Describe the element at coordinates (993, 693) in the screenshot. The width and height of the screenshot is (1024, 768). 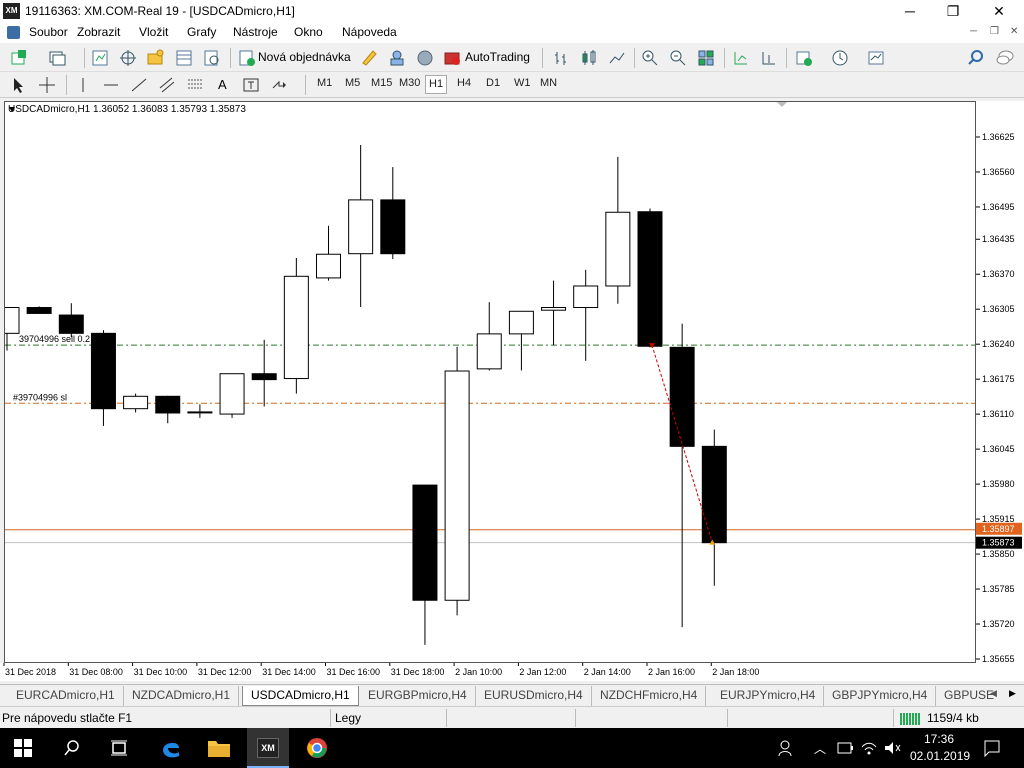
I see `tab-scroll-left-icon: ◀` at that location.